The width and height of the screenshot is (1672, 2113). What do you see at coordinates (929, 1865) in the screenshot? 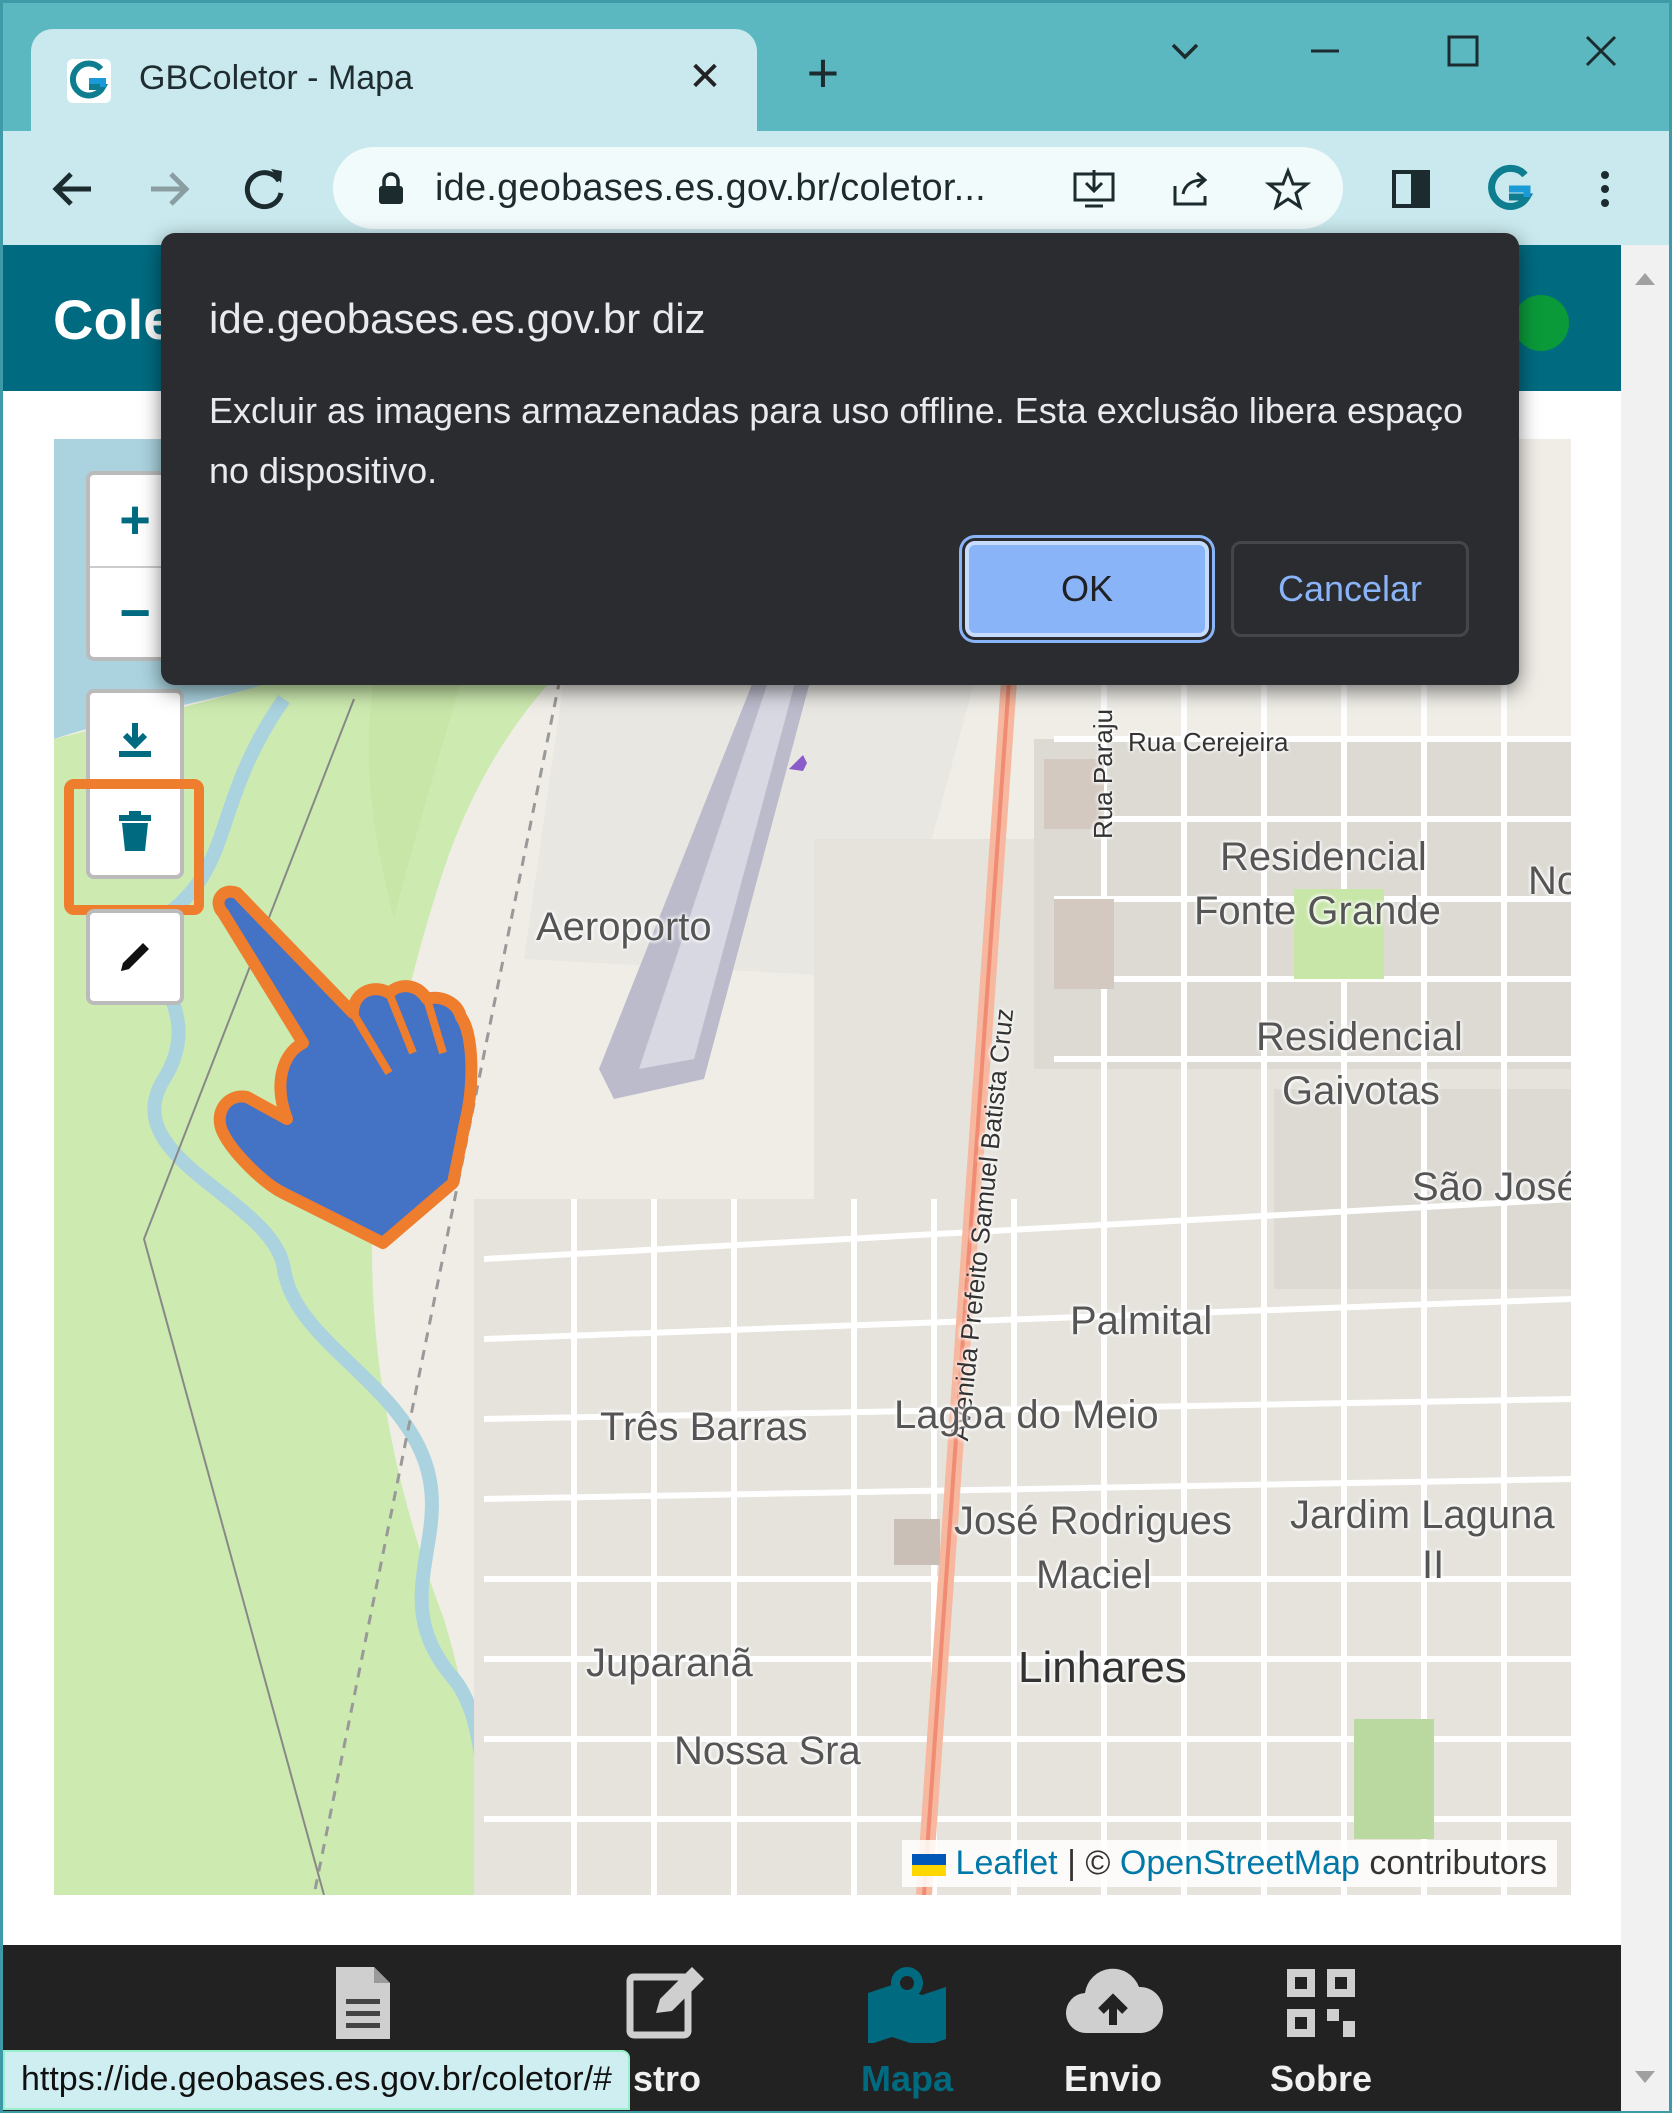
I see `ukraine-flag-icon` at bounding box center [929, 1865].